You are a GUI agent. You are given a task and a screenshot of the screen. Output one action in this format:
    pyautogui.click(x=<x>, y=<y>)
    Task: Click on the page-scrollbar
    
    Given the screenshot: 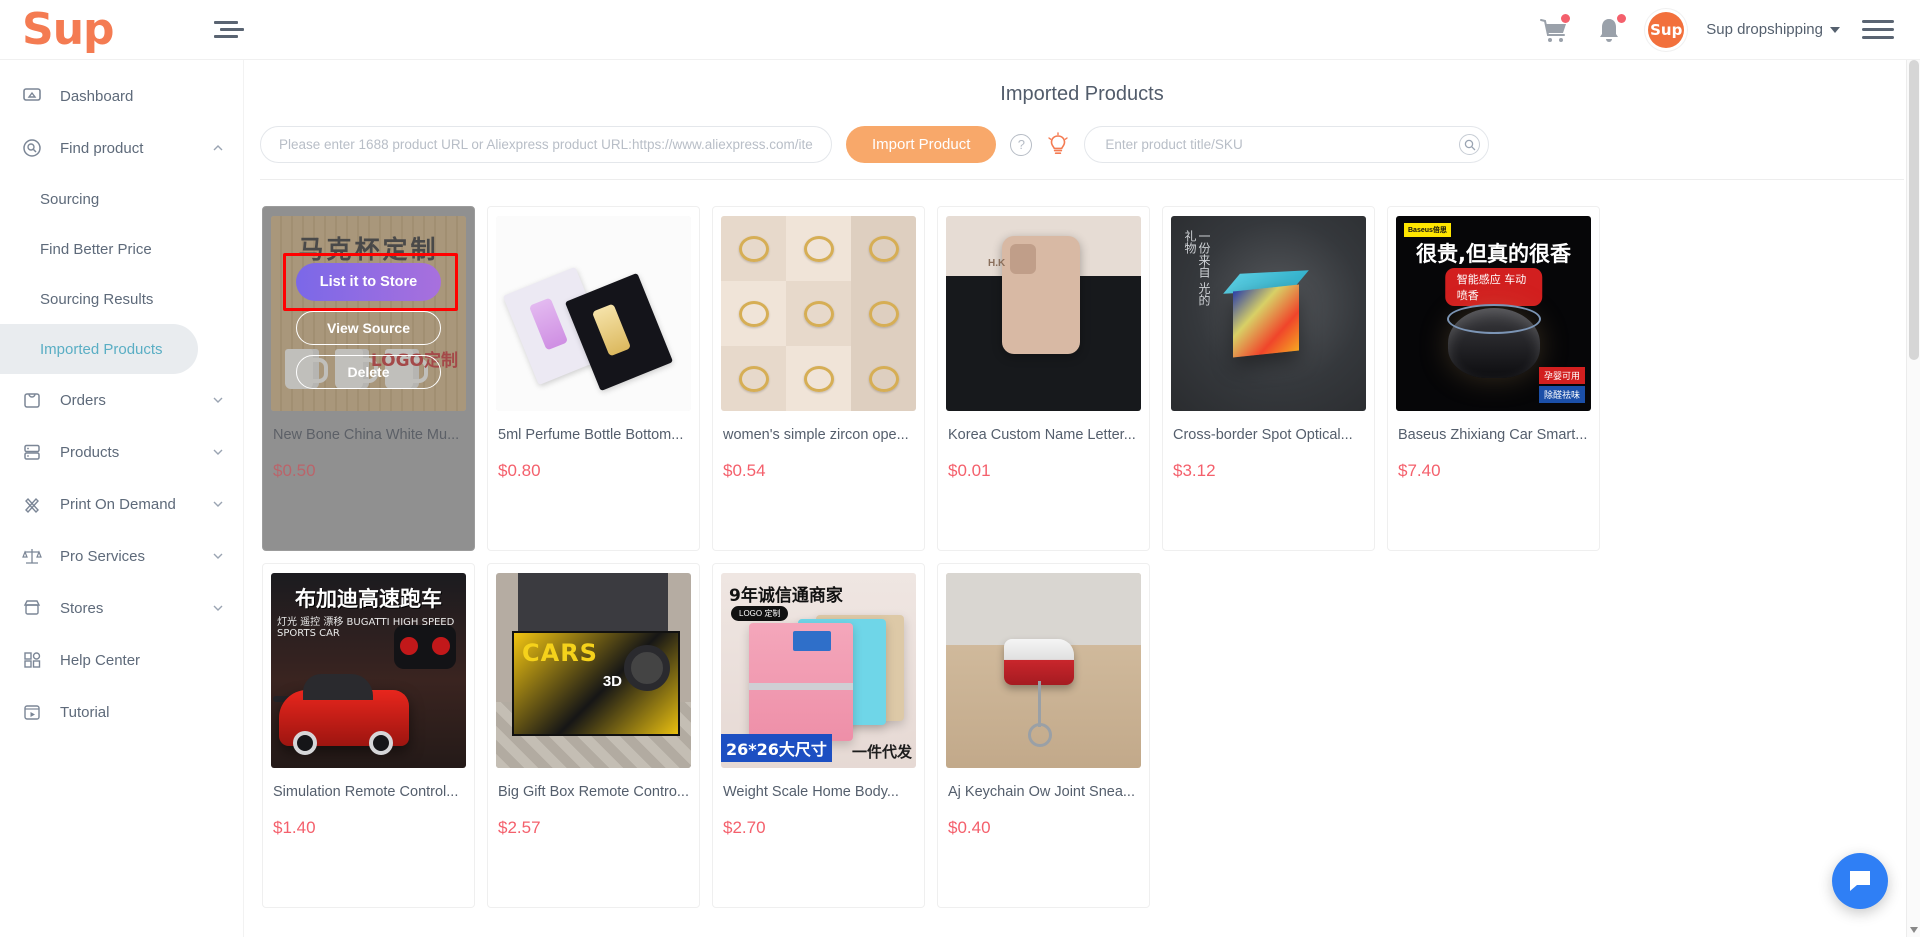 What is the action you would take?
    pyautogui.click(x=1913, y=498)
    